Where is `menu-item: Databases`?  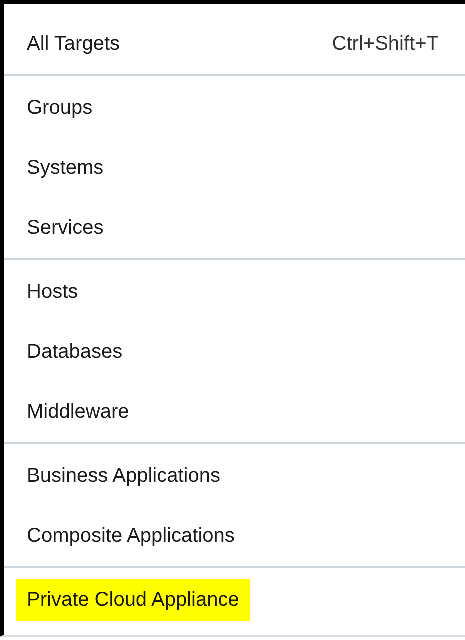 menu-item: Databases is located at coordinates (234, 352).